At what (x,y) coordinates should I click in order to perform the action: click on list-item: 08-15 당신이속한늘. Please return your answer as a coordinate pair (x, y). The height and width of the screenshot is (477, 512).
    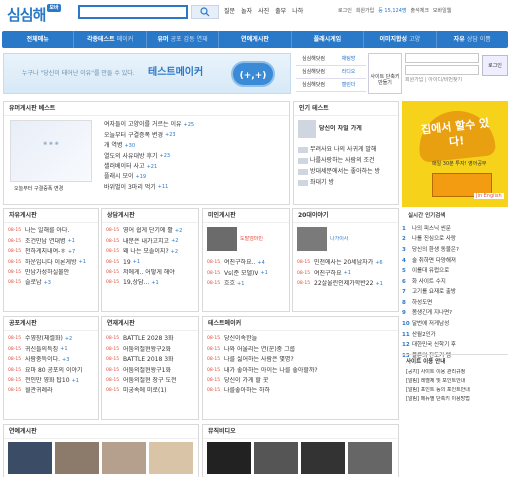
    Looking at the image, I should click on (300, 339).